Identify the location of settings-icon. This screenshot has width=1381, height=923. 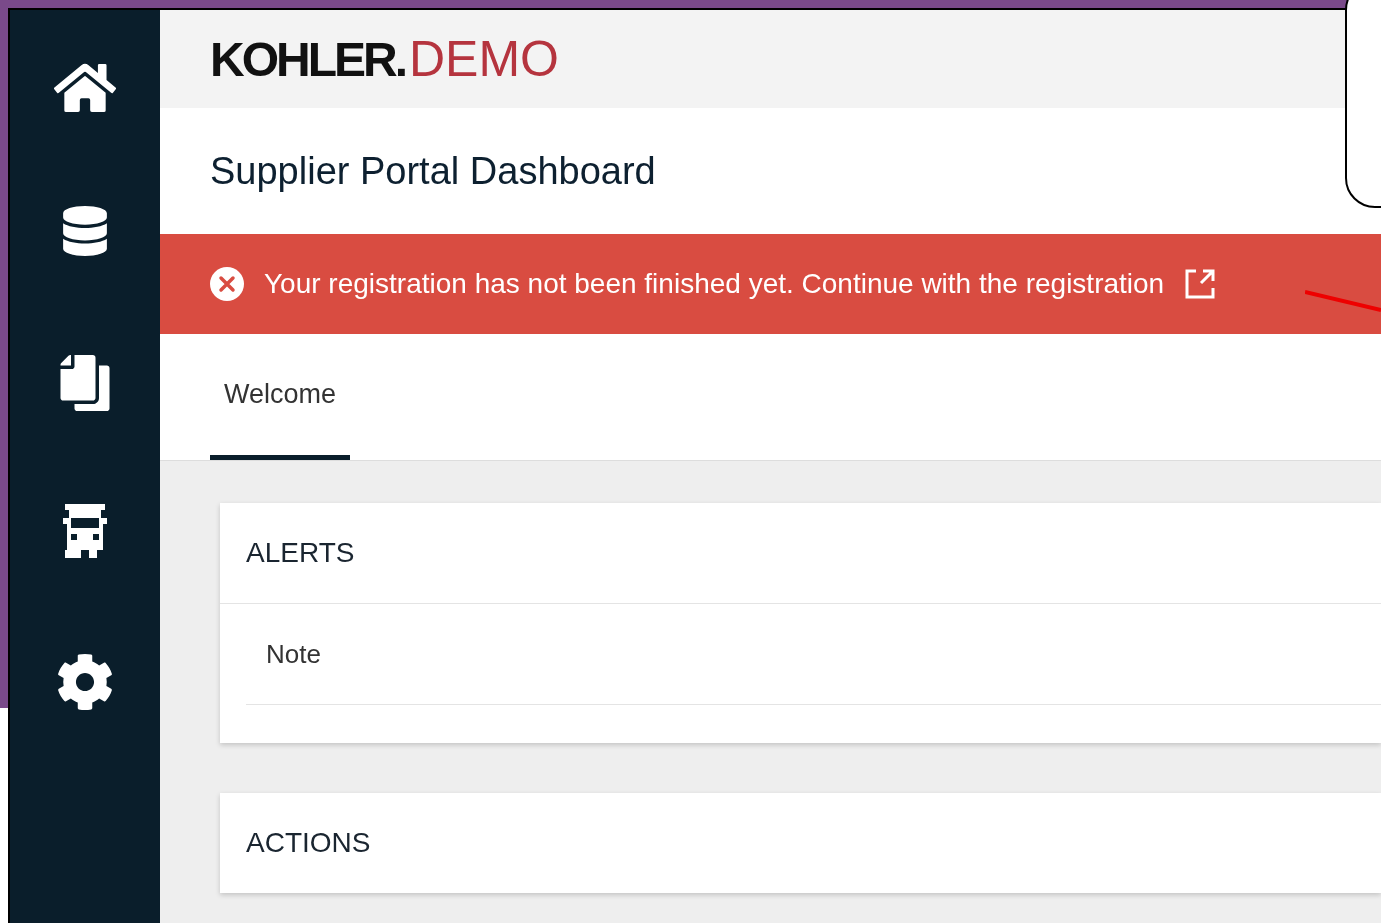
(85, 682).